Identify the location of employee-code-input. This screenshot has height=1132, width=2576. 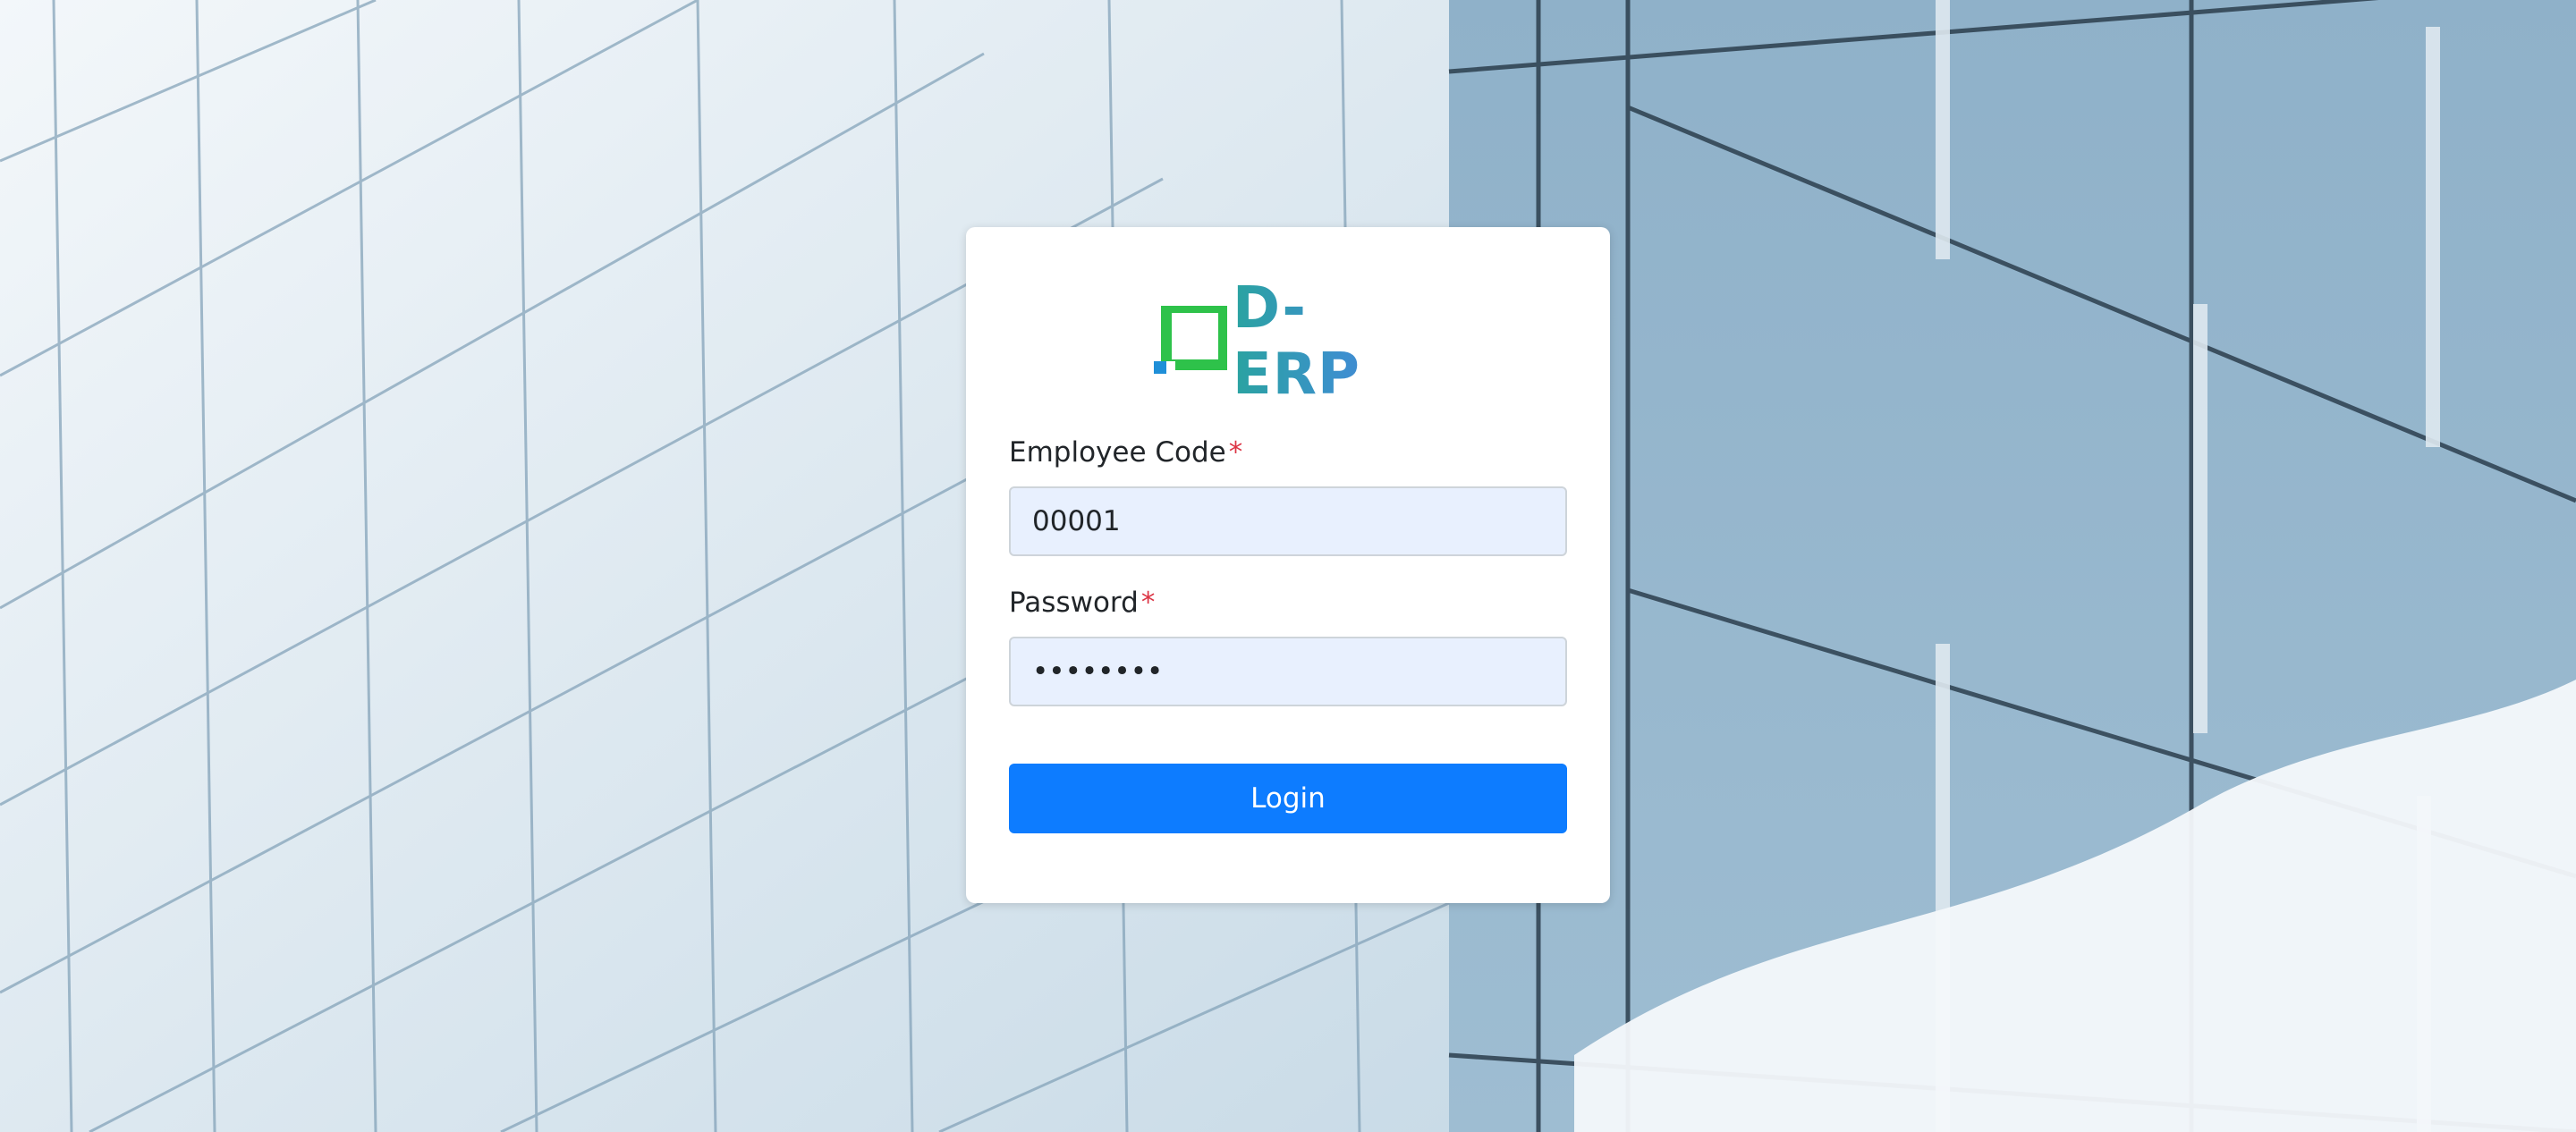
(1288, 521).